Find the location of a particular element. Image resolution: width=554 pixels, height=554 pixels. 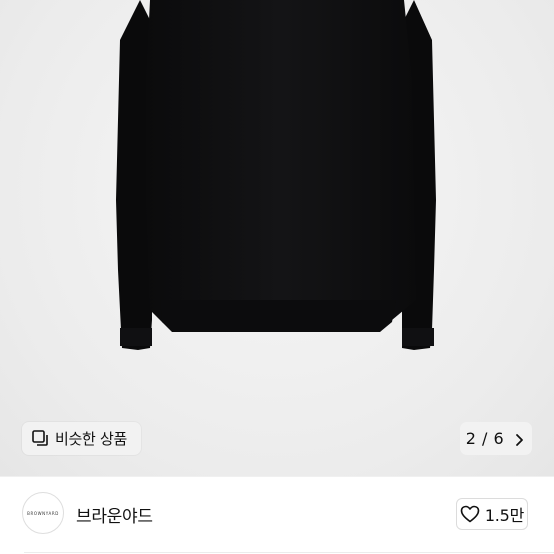

copy-squares-icon is located at coordinates (40, 438).